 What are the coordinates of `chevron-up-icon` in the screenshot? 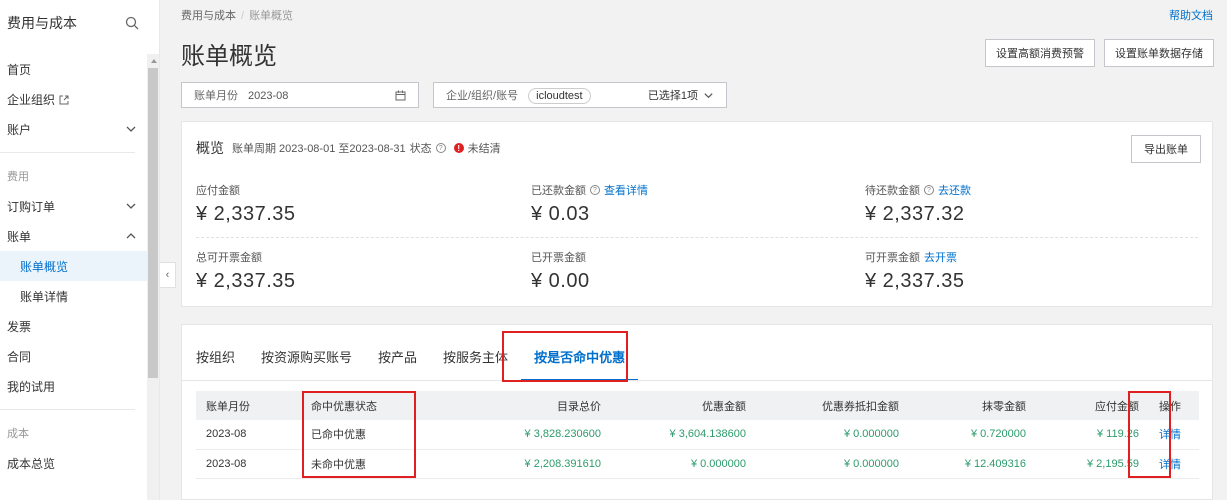 It's located at (131, 236).